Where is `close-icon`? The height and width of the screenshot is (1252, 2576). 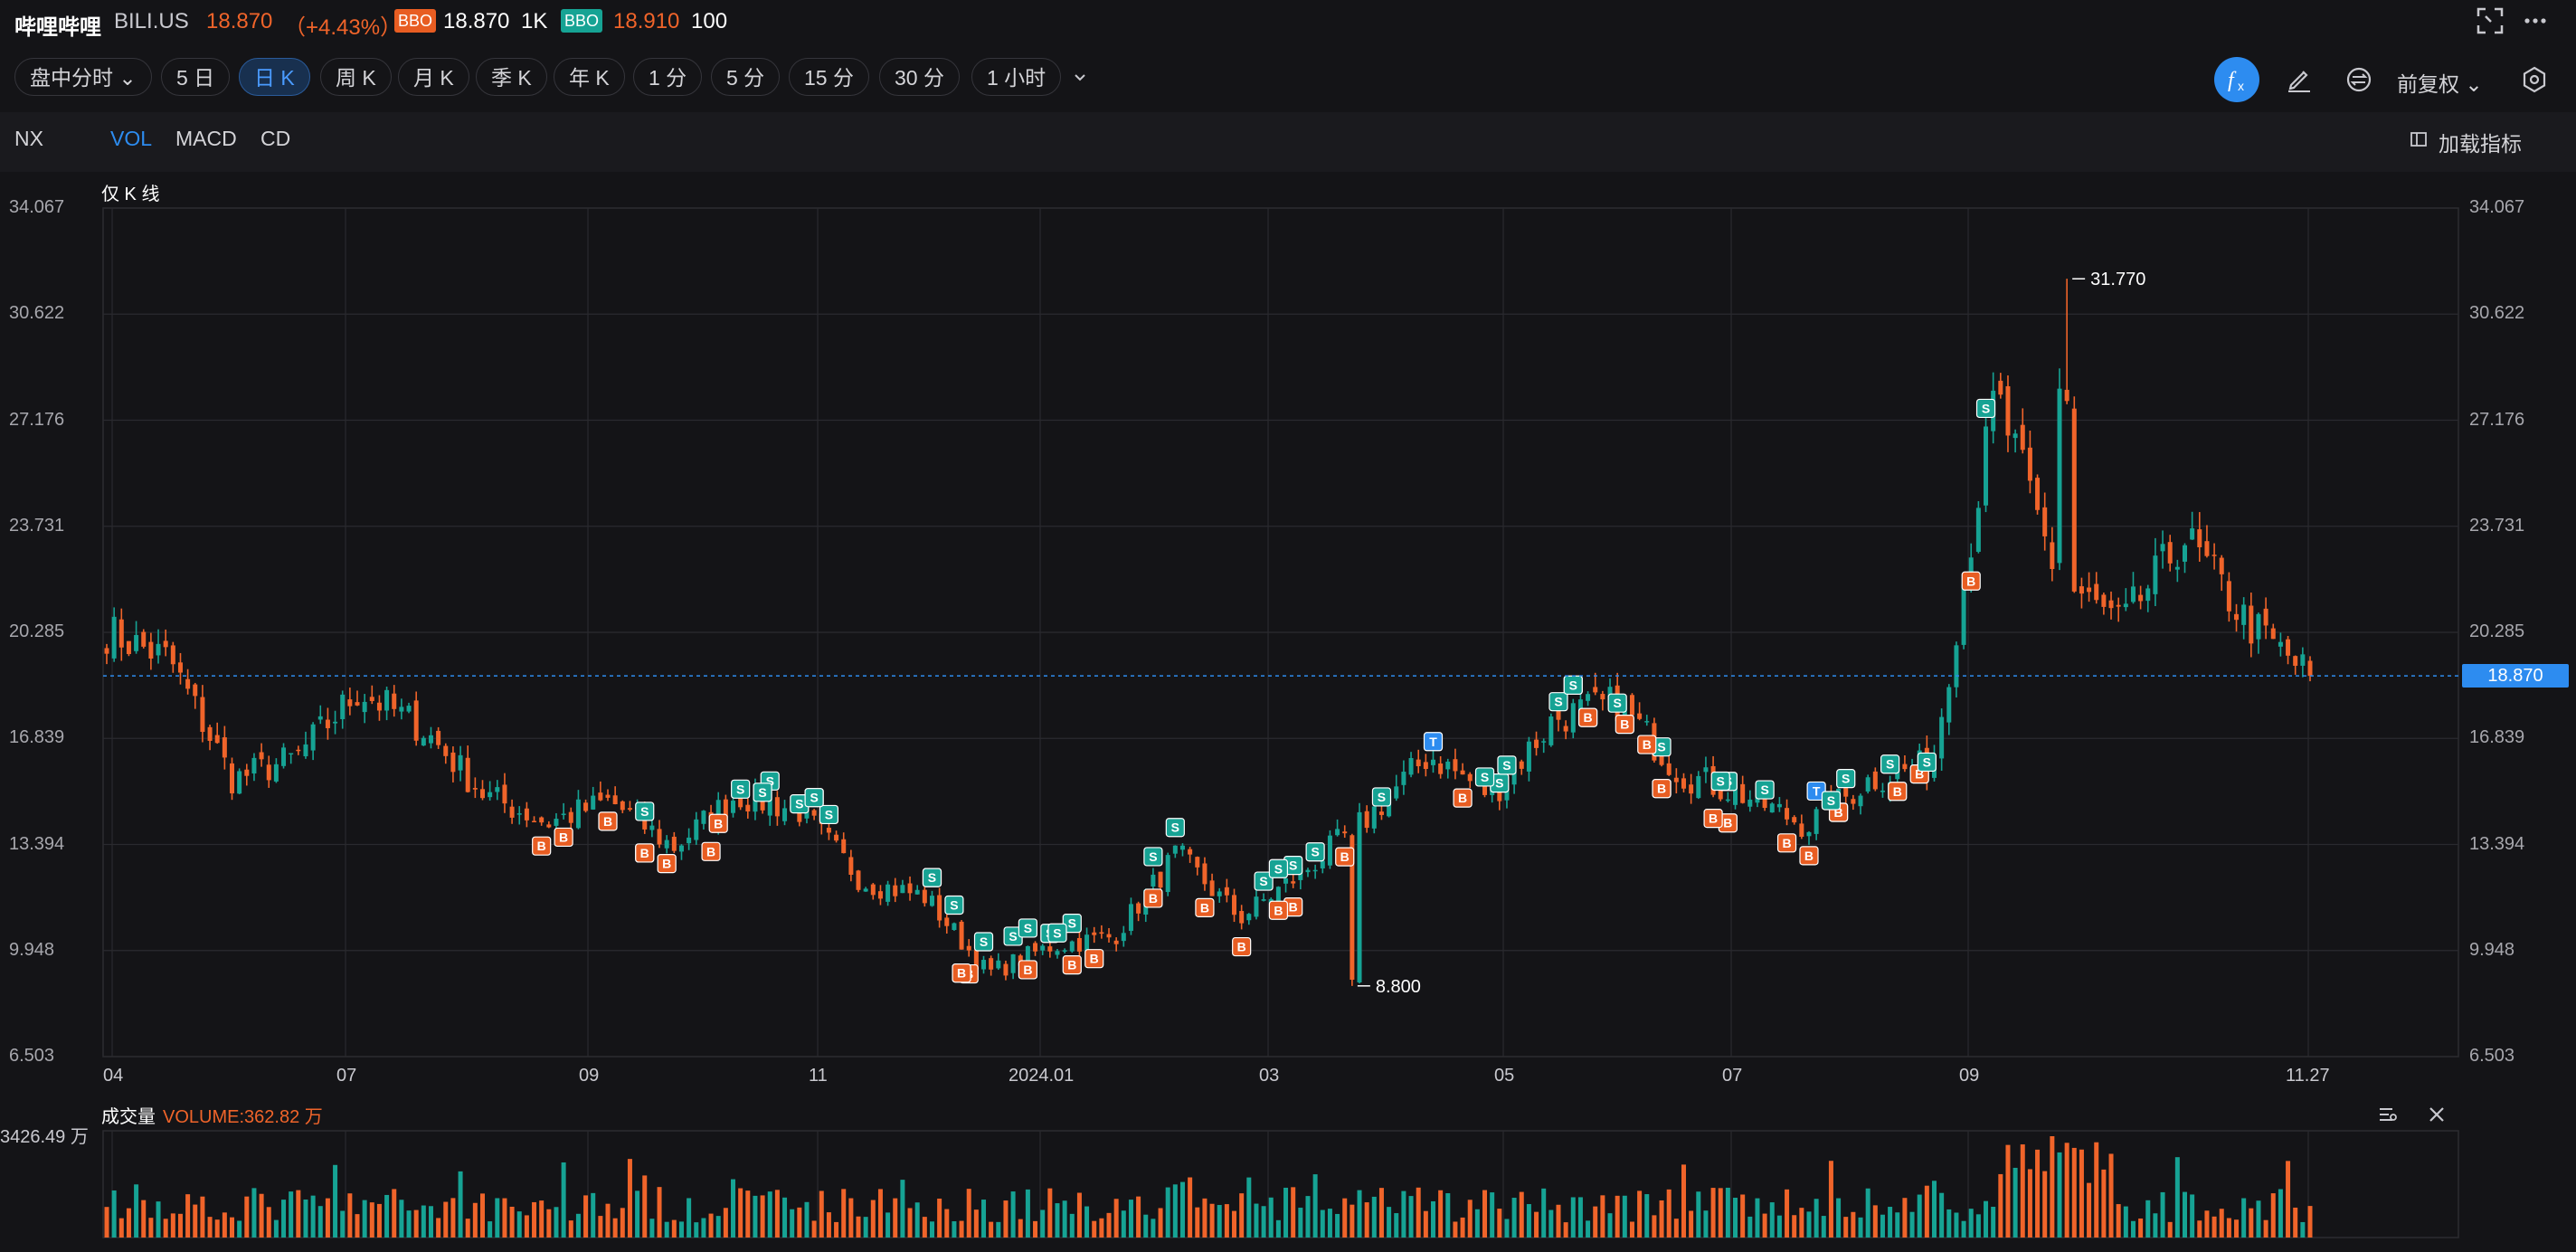 close-icon is located at coordinates (2437, 1114).